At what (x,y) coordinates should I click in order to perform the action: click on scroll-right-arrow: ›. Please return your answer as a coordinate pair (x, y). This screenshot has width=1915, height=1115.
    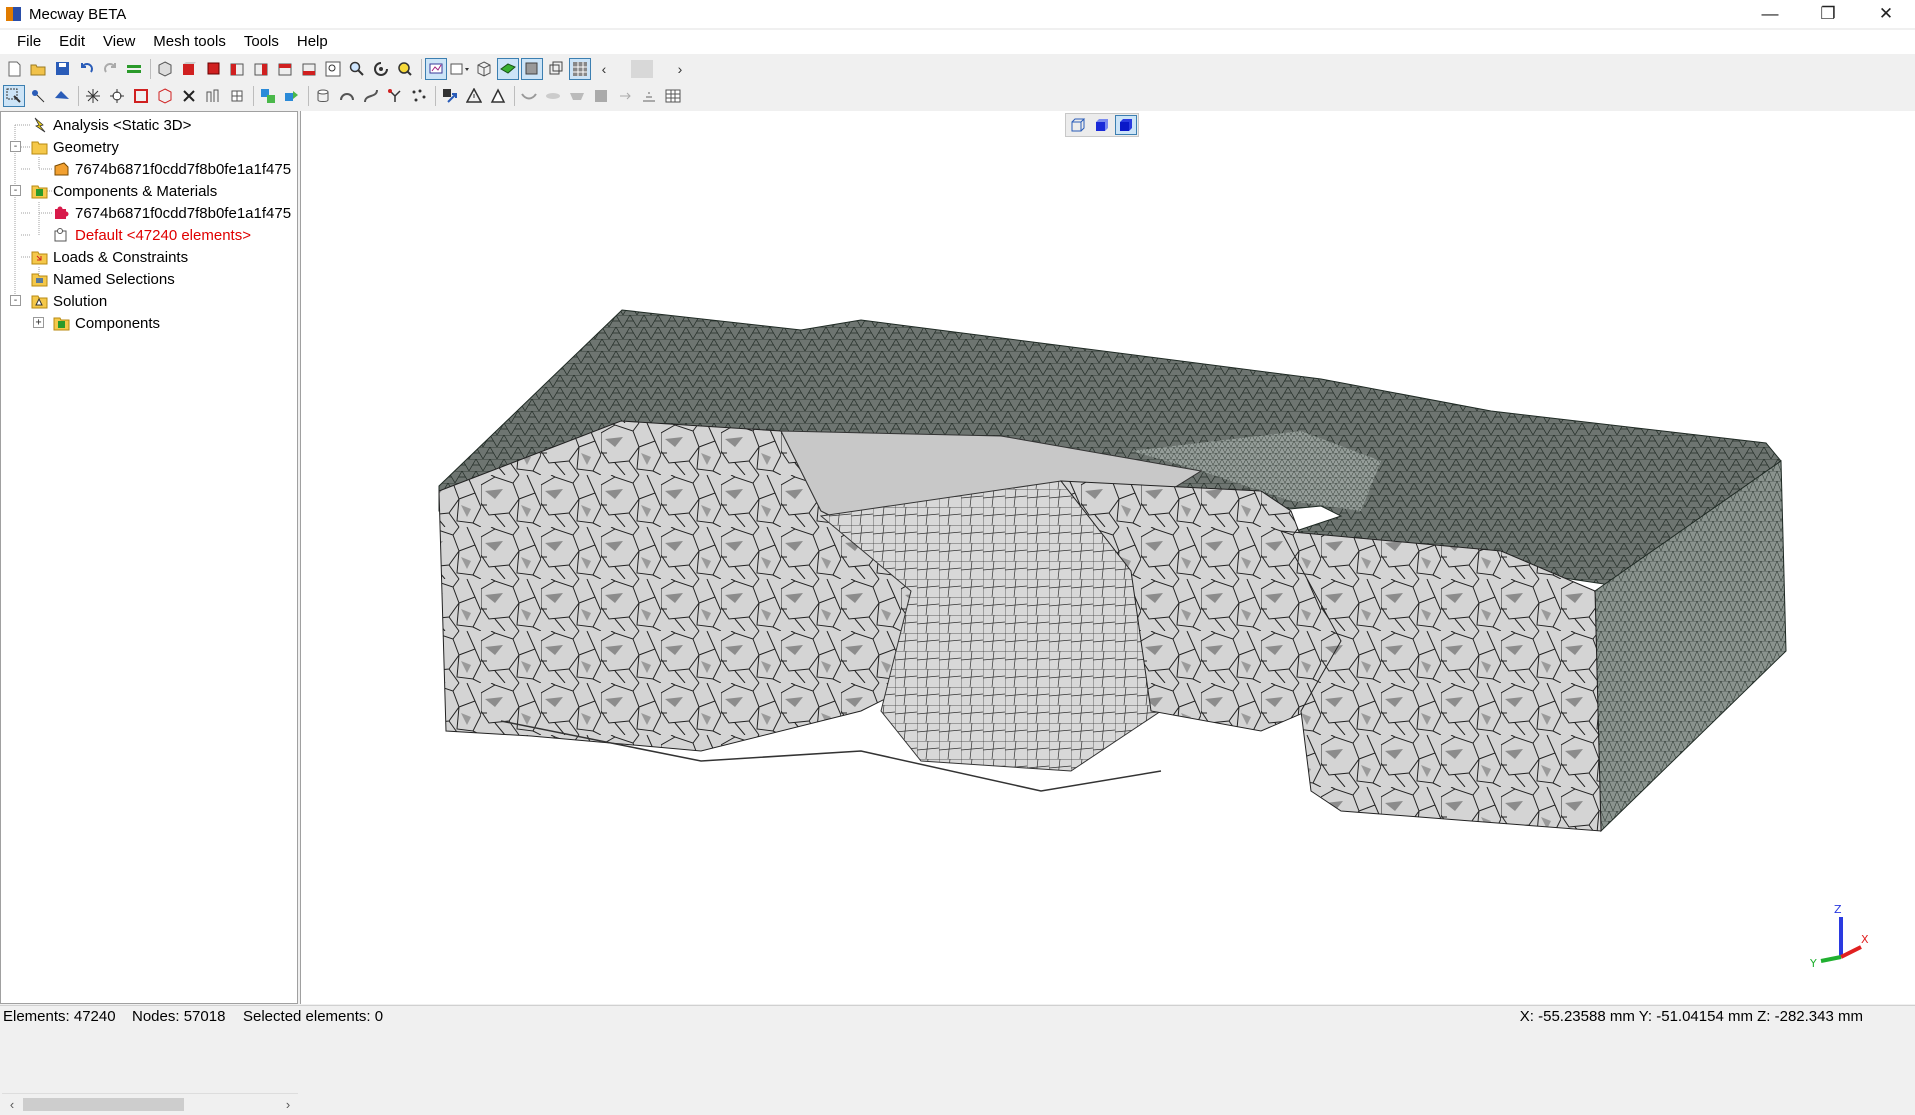
    Looking at the image, I should click on (288, 1104).